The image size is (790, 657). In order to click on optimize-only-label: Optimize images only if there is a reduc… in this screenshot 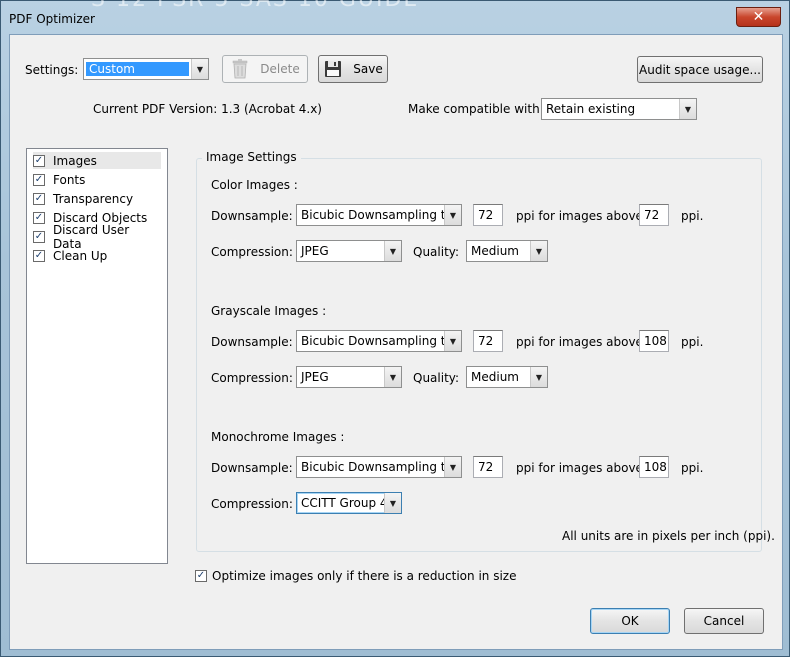, I will do `click(364, 576)`.